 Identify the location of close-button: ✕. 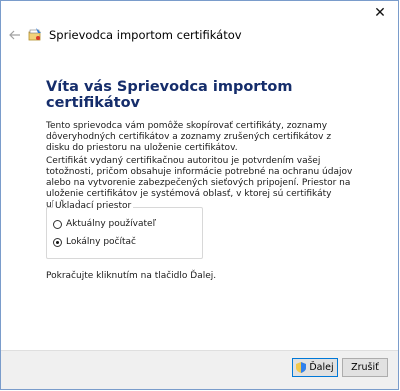
(380, 13).